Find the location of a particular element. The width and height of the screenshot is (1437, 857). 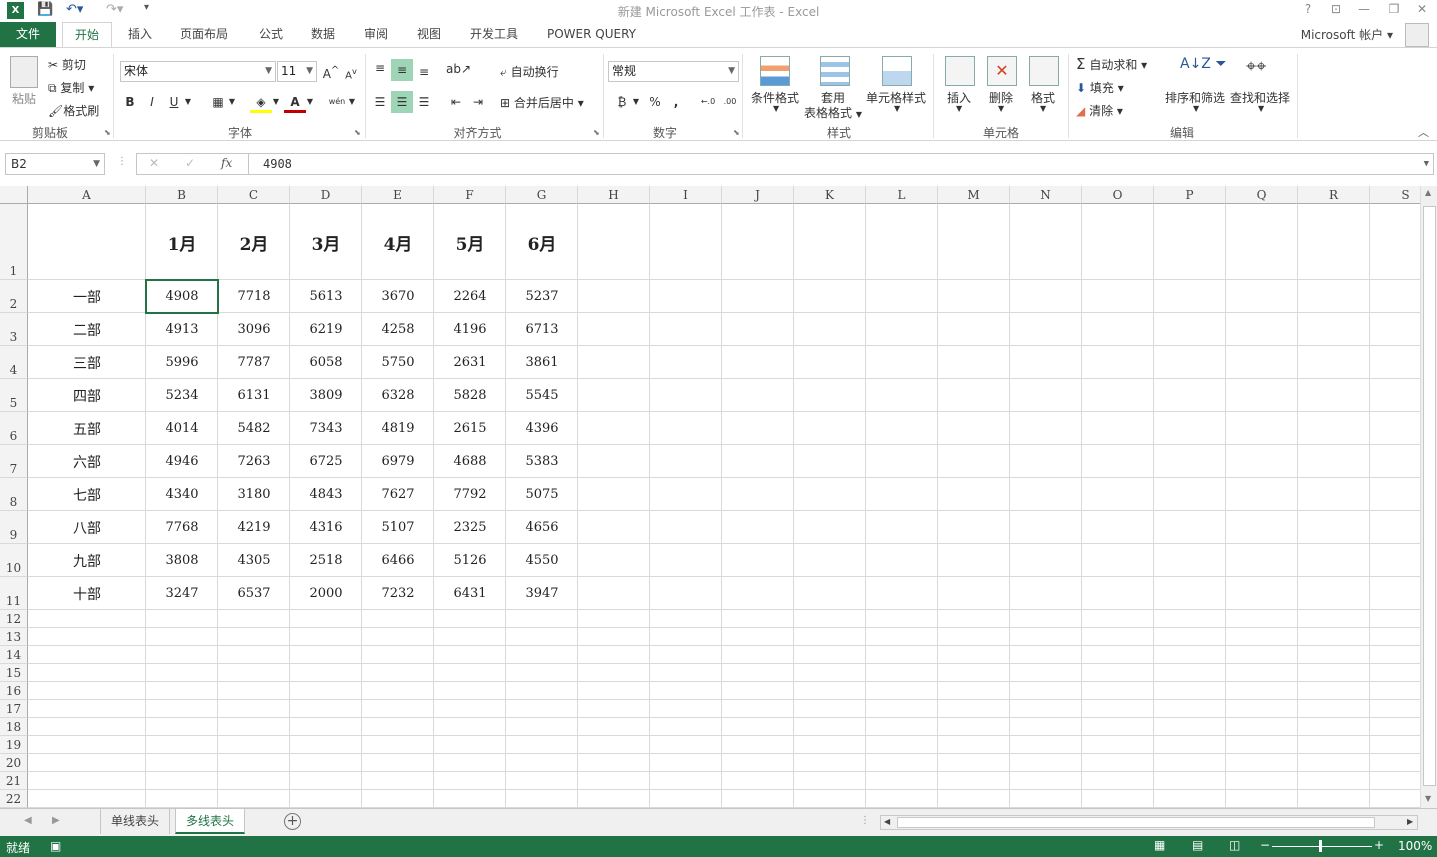

row-header-4: 4 is located at coordinates (14, 362).